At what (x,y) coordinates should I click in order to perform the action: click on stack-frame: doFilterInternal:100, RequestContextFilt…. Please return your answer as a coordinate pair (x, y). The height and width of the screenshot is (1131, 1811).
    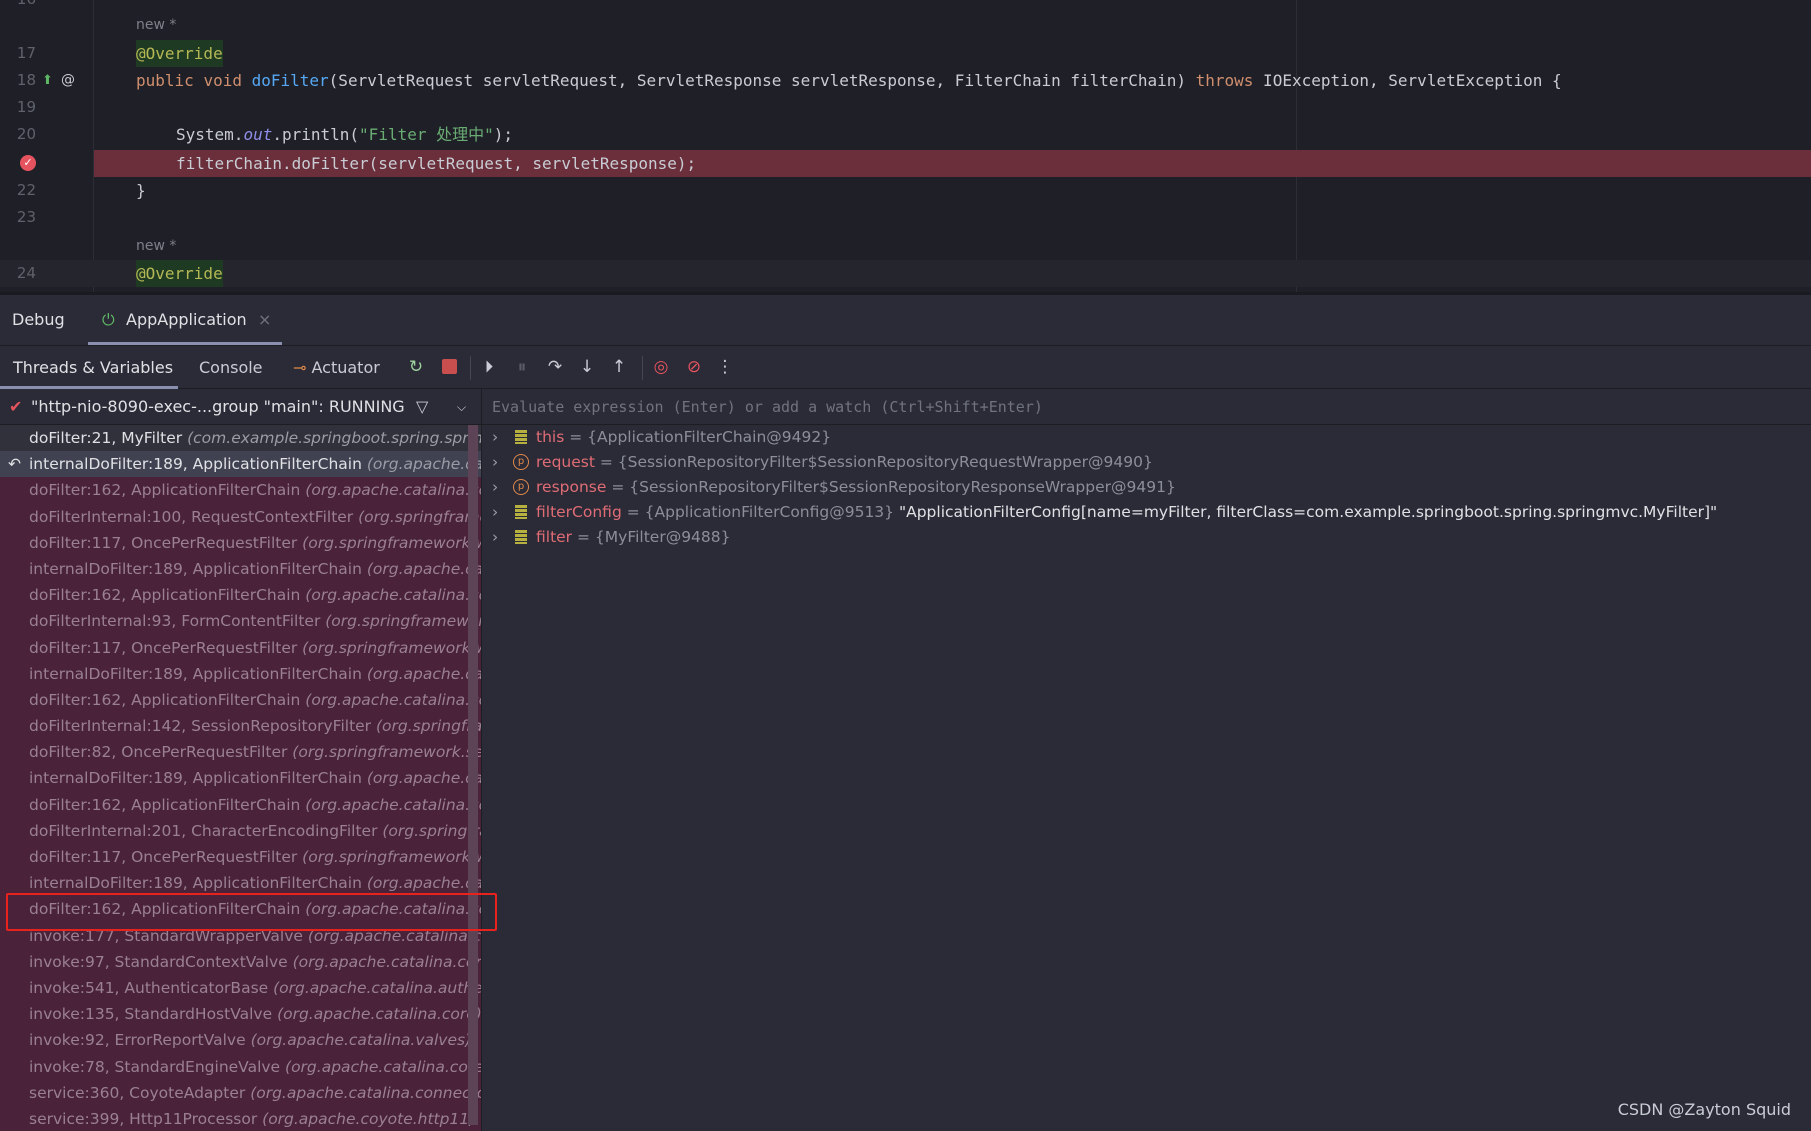
    Looking at the image, I should click on (240, 517).